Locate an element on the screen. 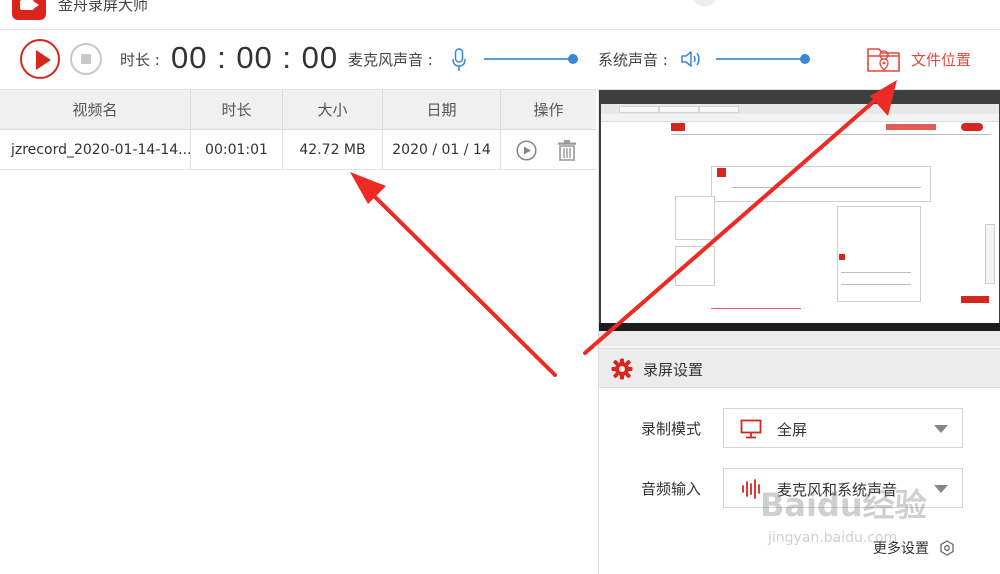  file-location-button: 文件位置 is located at coordinates (926, 59).